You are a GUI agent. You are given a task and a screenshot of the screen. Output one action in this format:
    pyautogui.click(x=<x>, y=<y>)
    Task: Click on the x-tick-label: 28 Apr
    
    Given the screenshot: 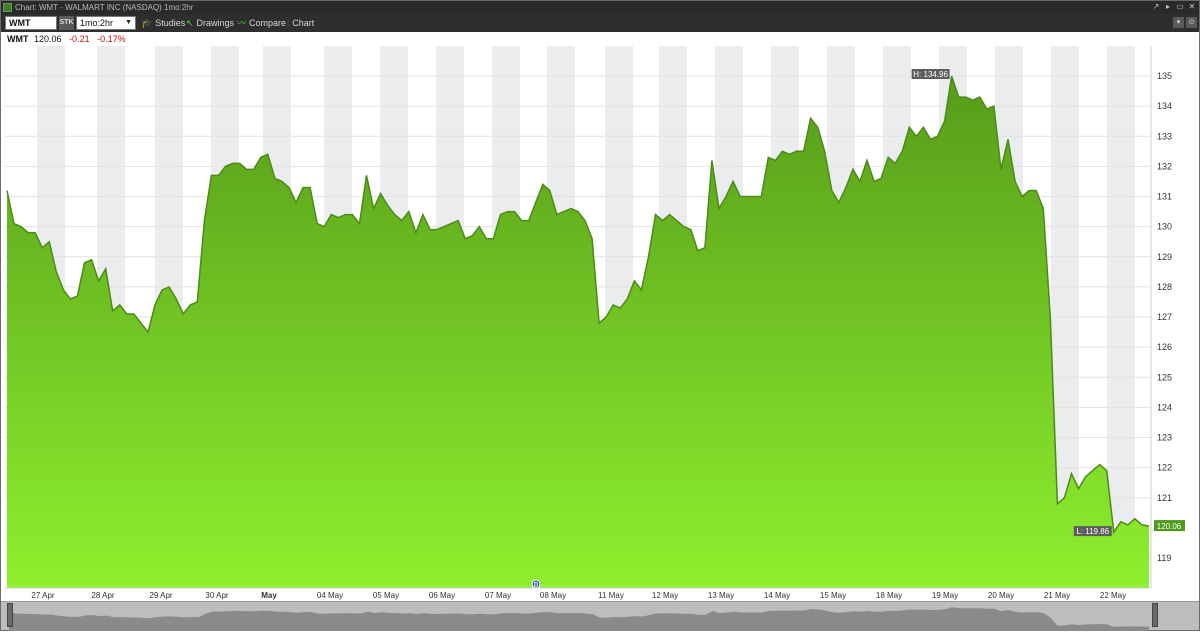 What is the action you would take?
    pyautogui.click(x=102, y=595)
    